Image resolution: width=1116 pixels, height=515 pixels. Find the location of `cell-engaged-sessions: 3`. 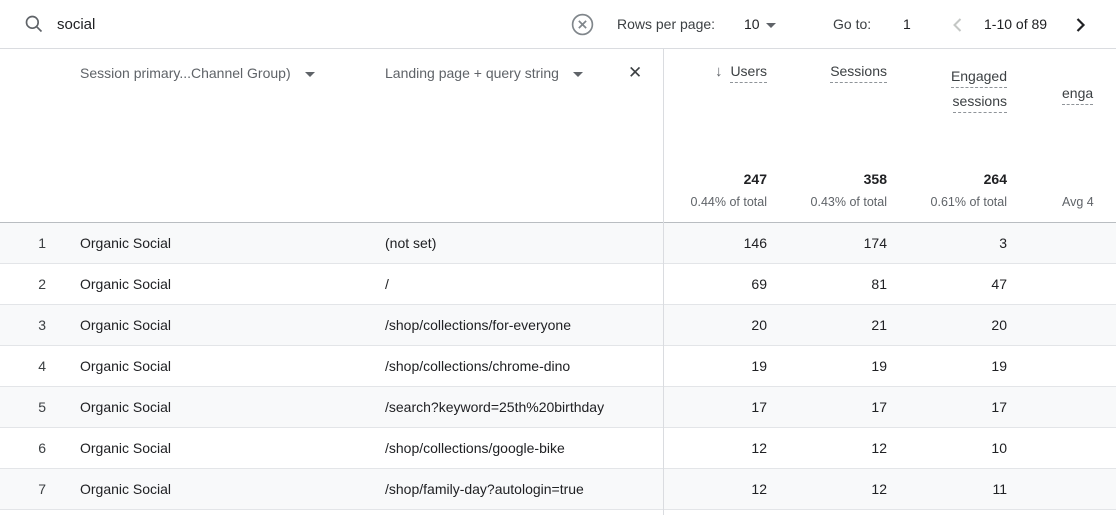

cell-engaged-sessions: 3 is located at coordinates (1003, 243).